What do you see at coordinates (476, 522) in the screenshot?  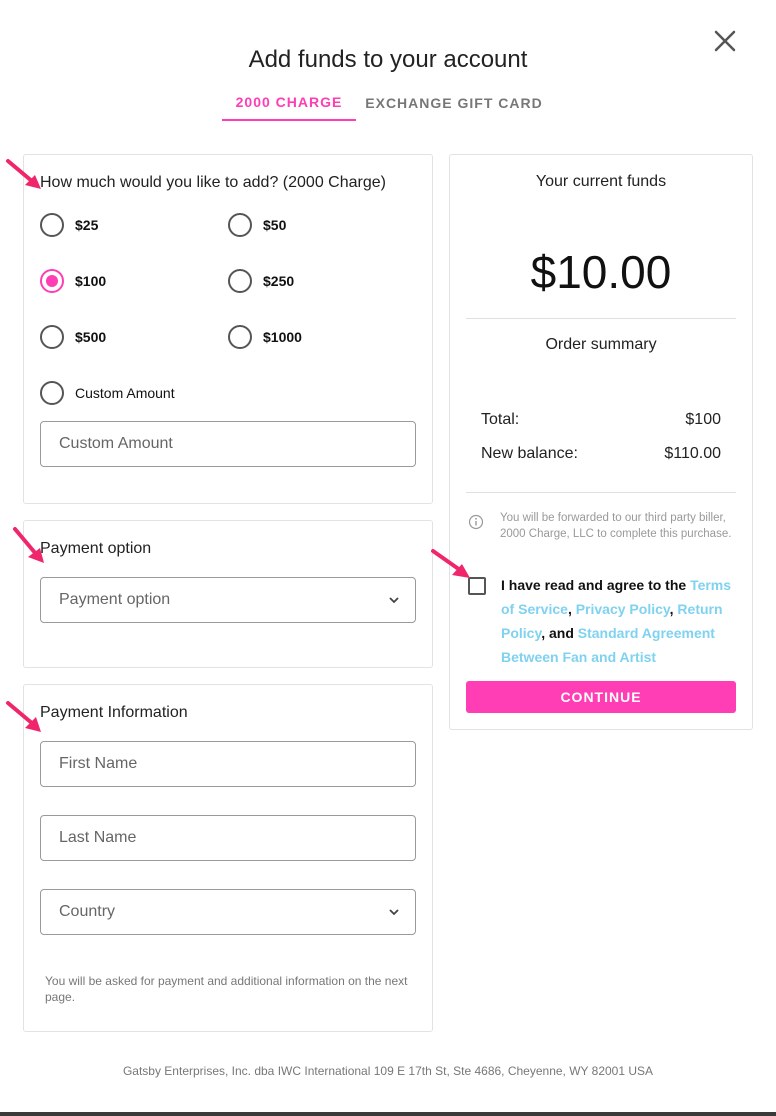 I see `info-icon` at bounding box center [476, 522].